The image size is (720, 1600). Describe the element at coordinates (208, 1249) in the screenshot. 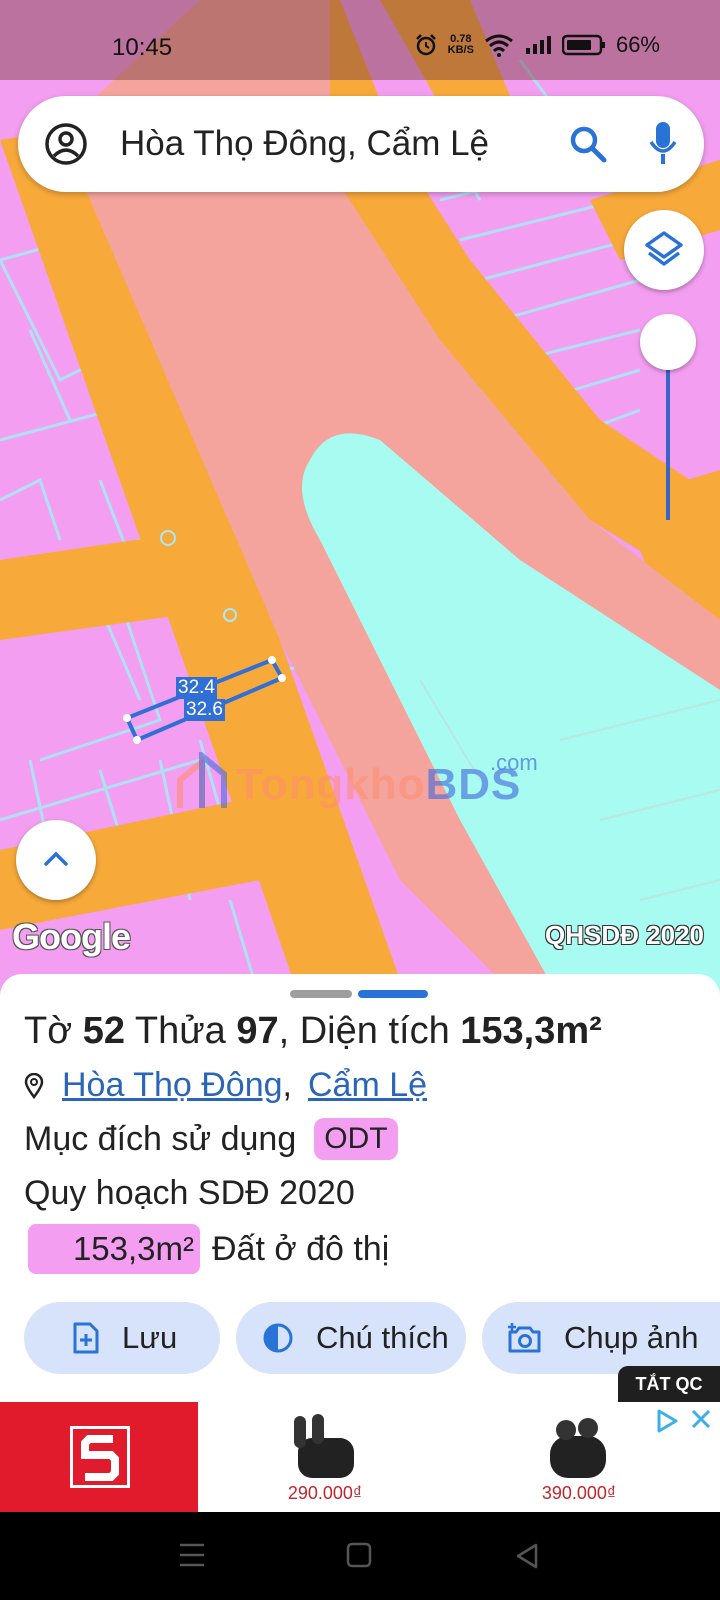

I see `plan-area-row: 153,3m² Đất ở đô thị` at that location.